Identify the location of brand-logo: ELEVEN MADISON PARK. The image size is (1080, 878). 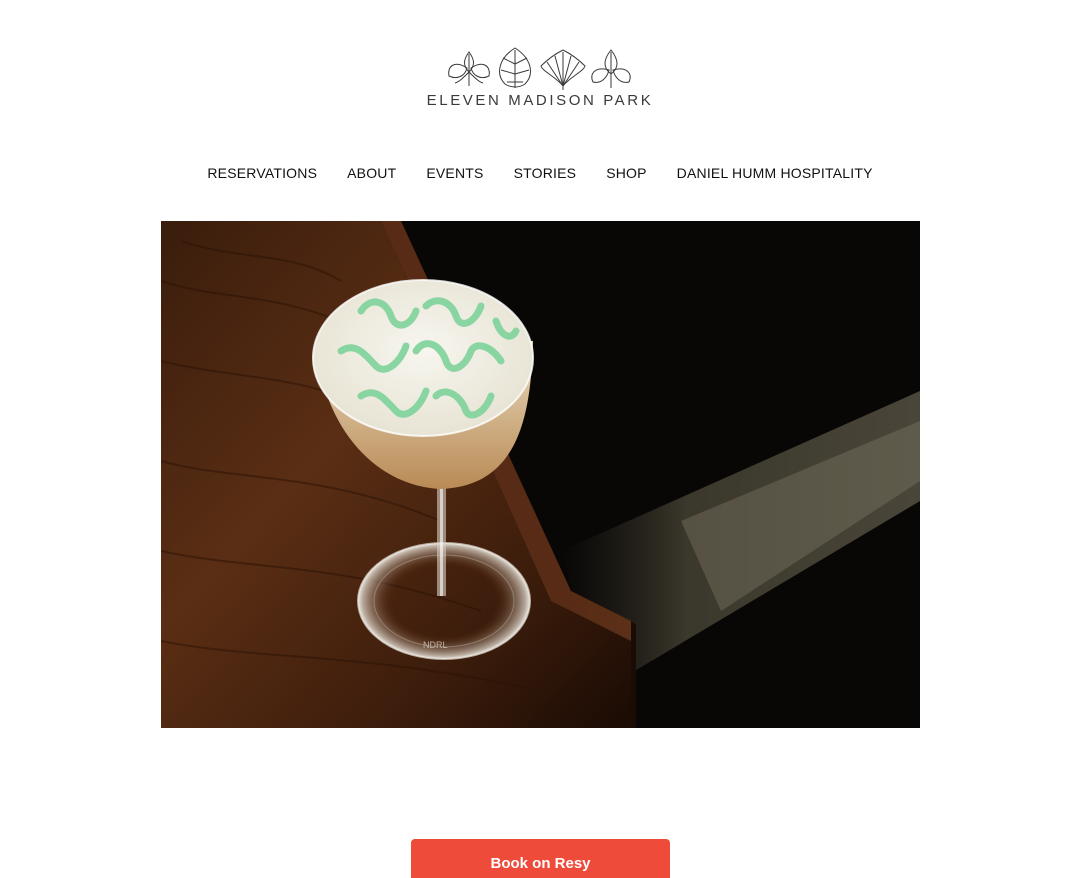
(540, 77).